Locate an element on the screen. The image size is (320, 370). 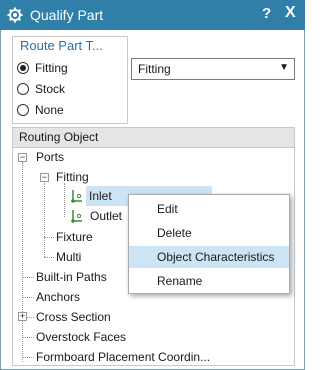
radio-fitting: Fitting is located at coordinates (42, 68).